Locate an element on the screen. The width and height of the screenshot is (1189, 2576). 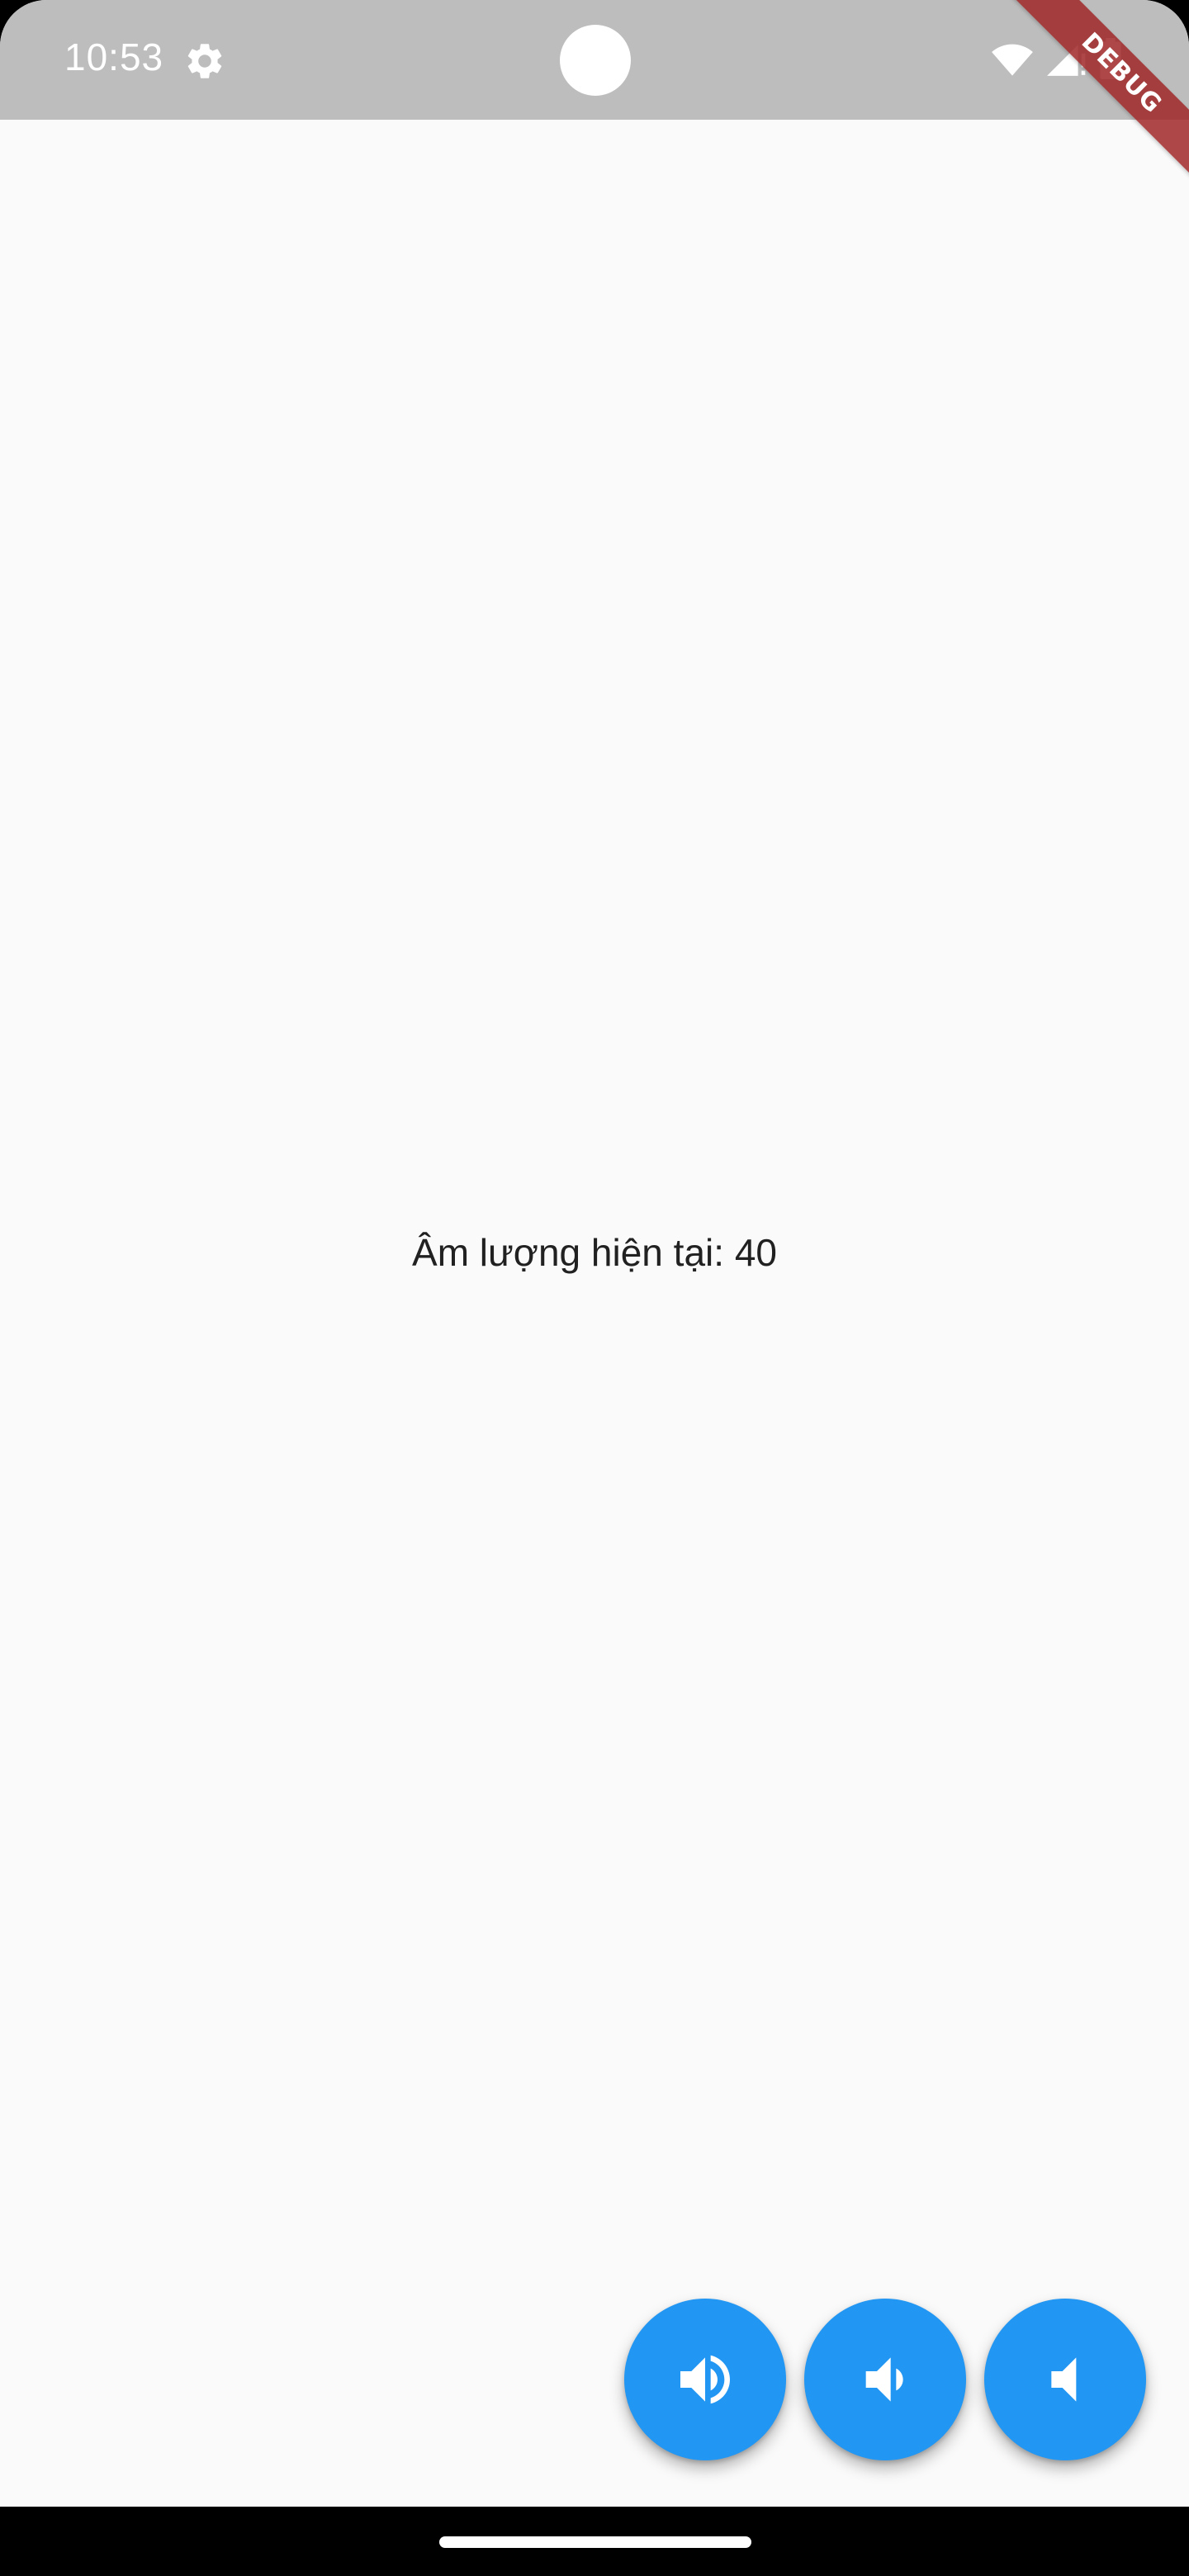
navigation-bar is located at coordinates (594, 2541).